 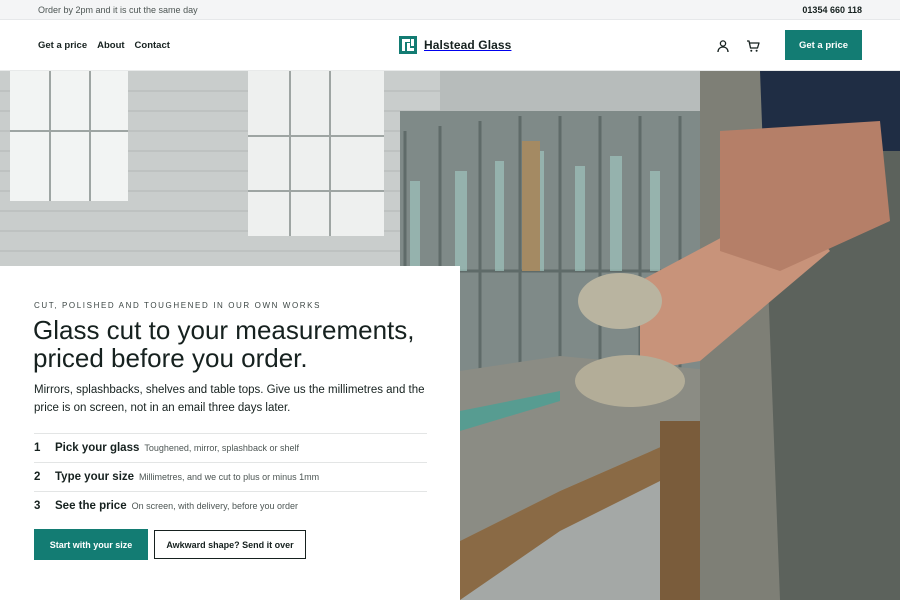 What do you see at coordinates (152, 45) in the screenshot?
I see `nav-link-contact: Contact` at bounding box center [152, 45].